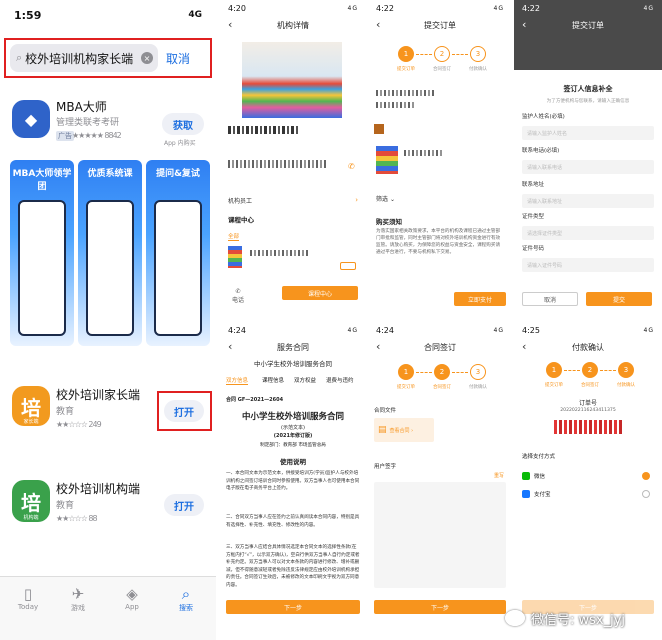 Image resolution: width=662 pixels, height=640 pixels. What do you see at coordinates (533, 249) in the screenshot?
I see `field-label: 证件号码` at bounding box center [533, 249].